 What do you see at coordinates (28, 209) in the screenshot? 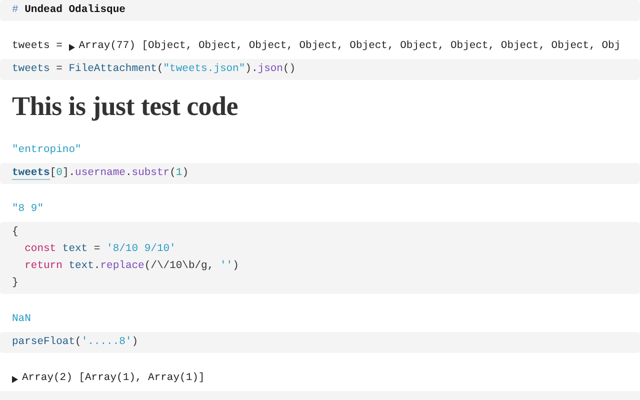
I see `cell-value: "8 9"` at bounding box center [28, 209].